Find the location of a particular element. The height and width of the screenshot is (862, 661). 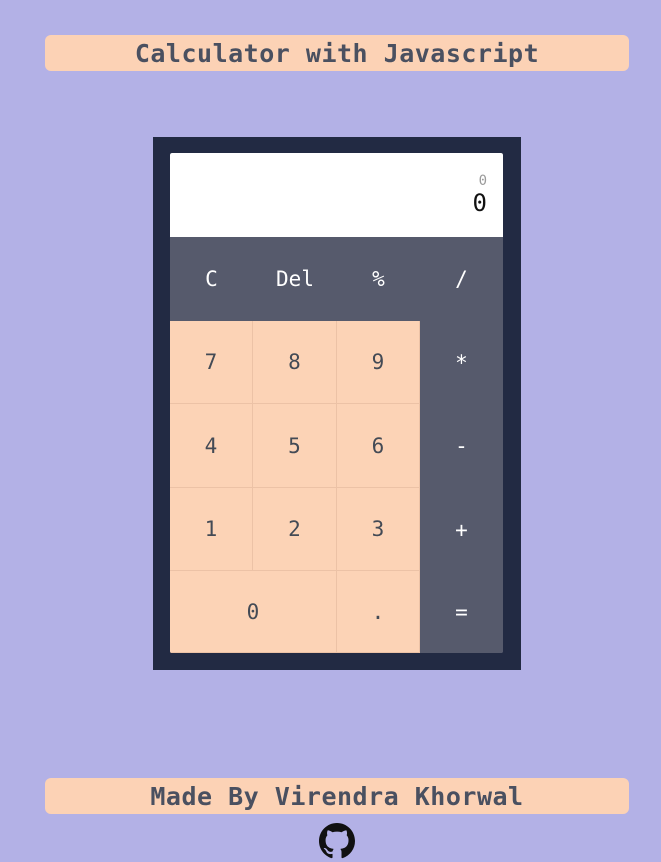

seven-button: 7 is located at coordinates (211, 362).